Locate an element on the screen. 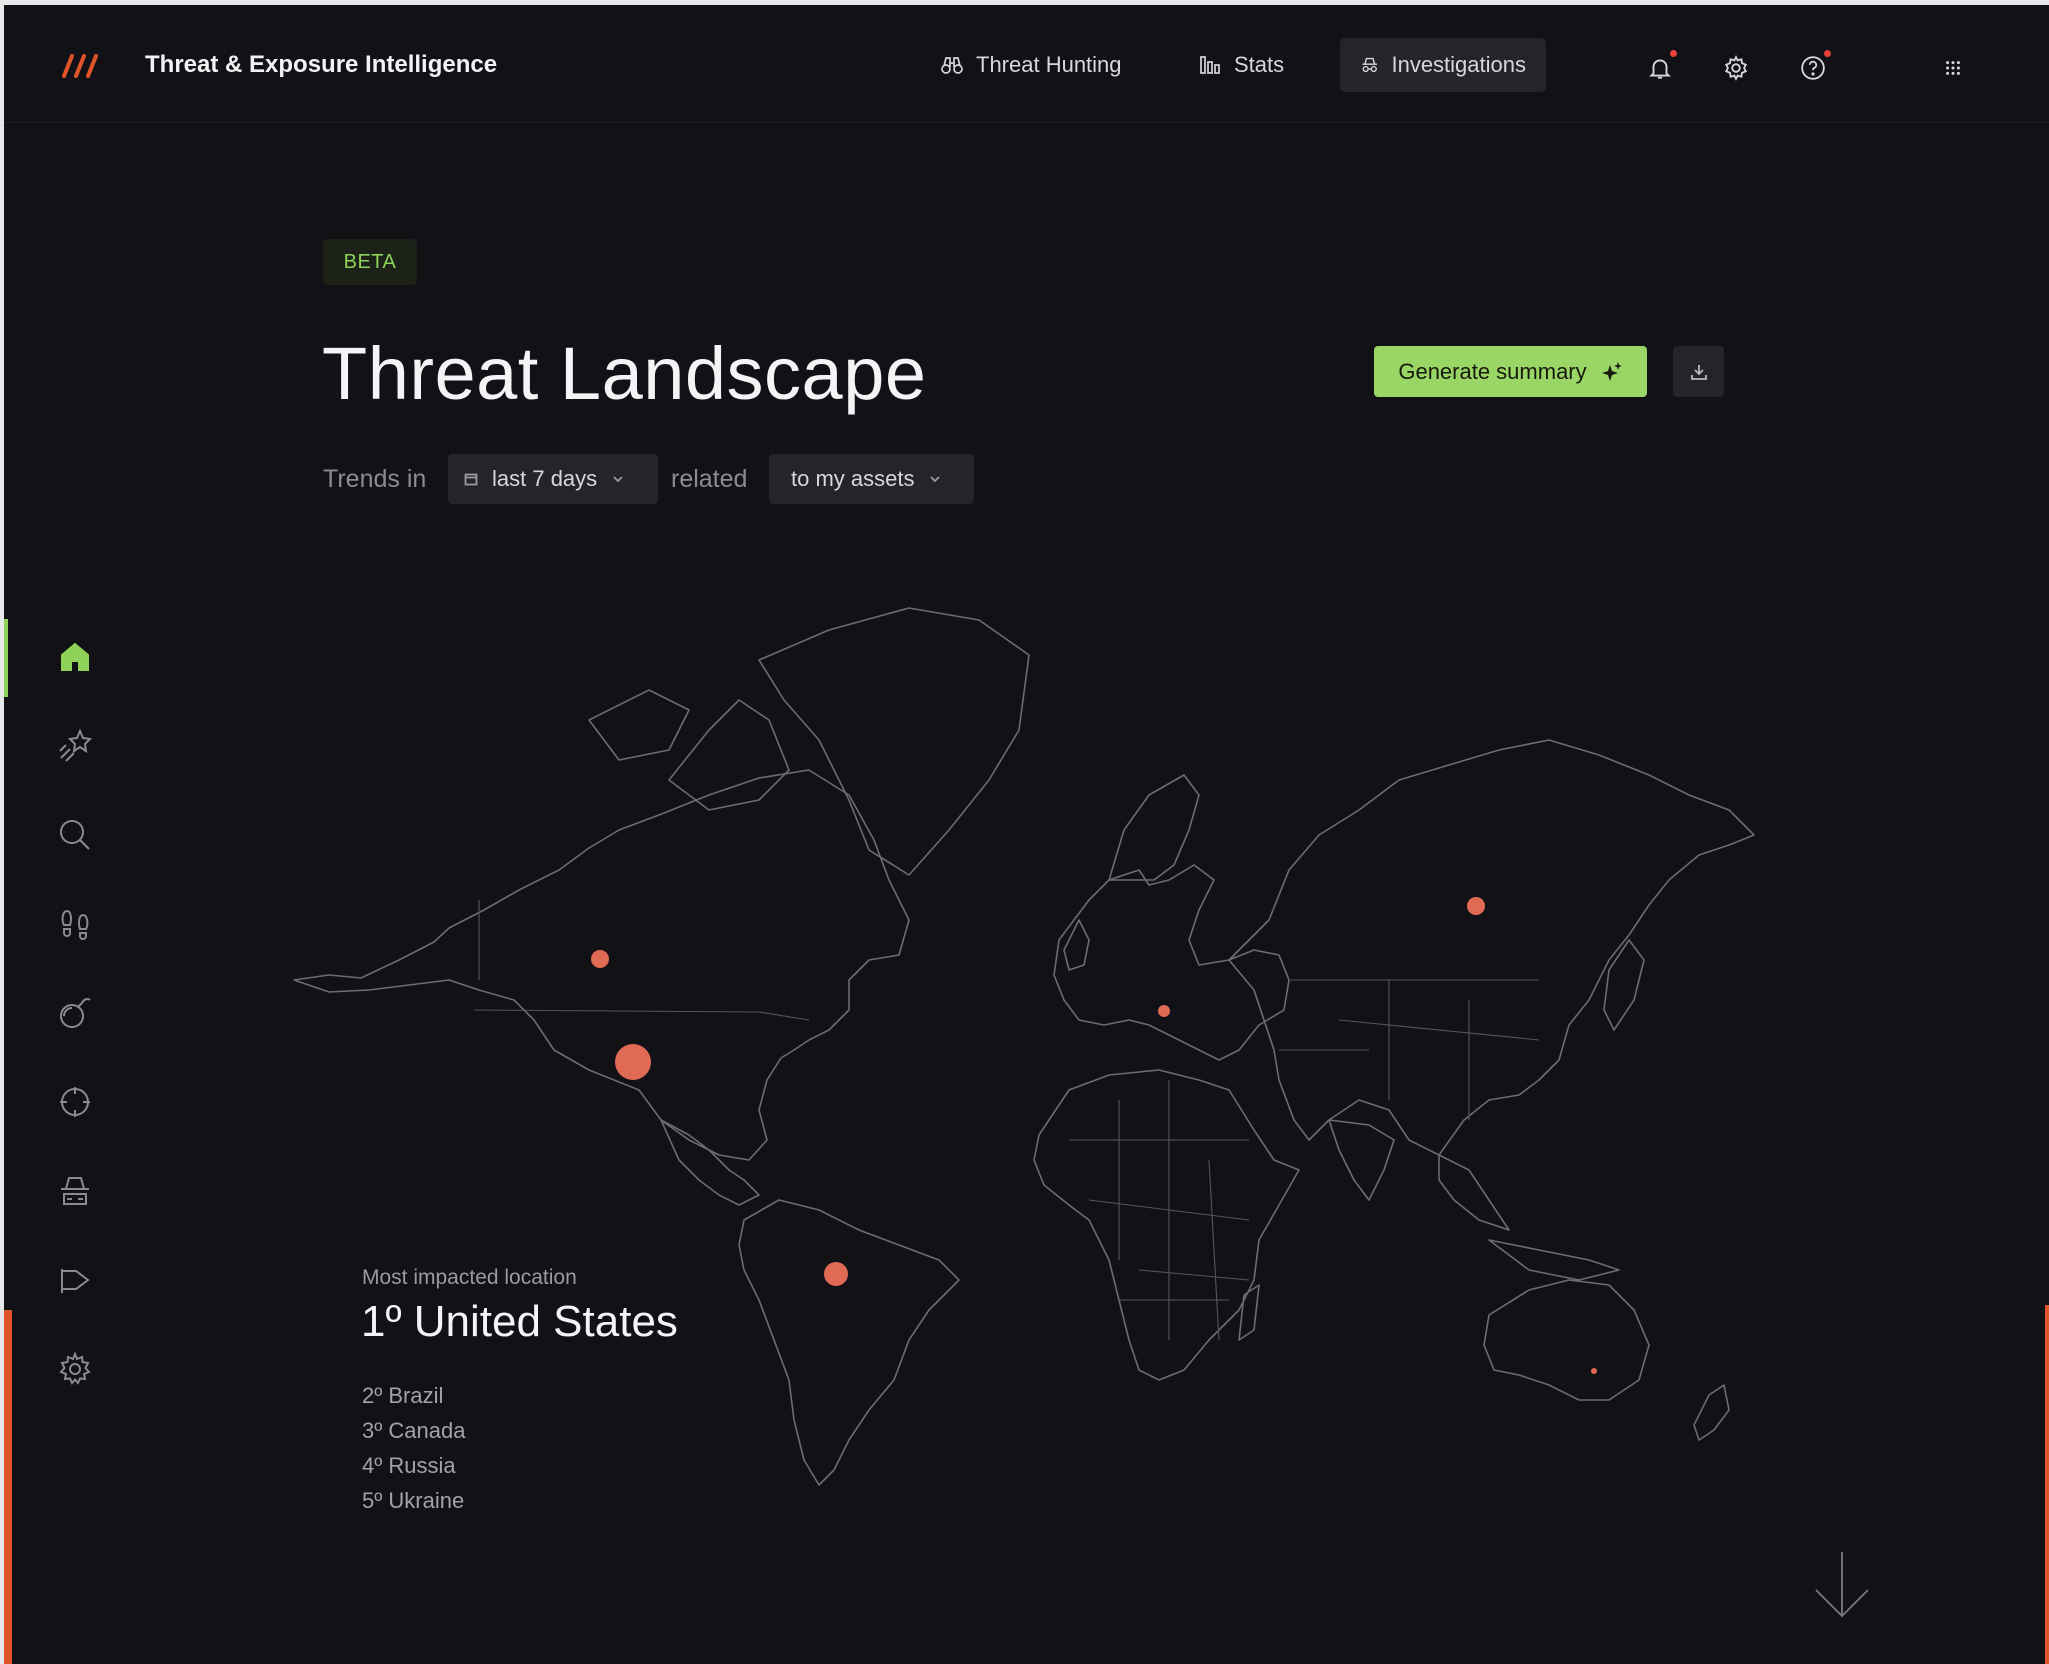  spy-icon is located at coordinates (75, 1191).